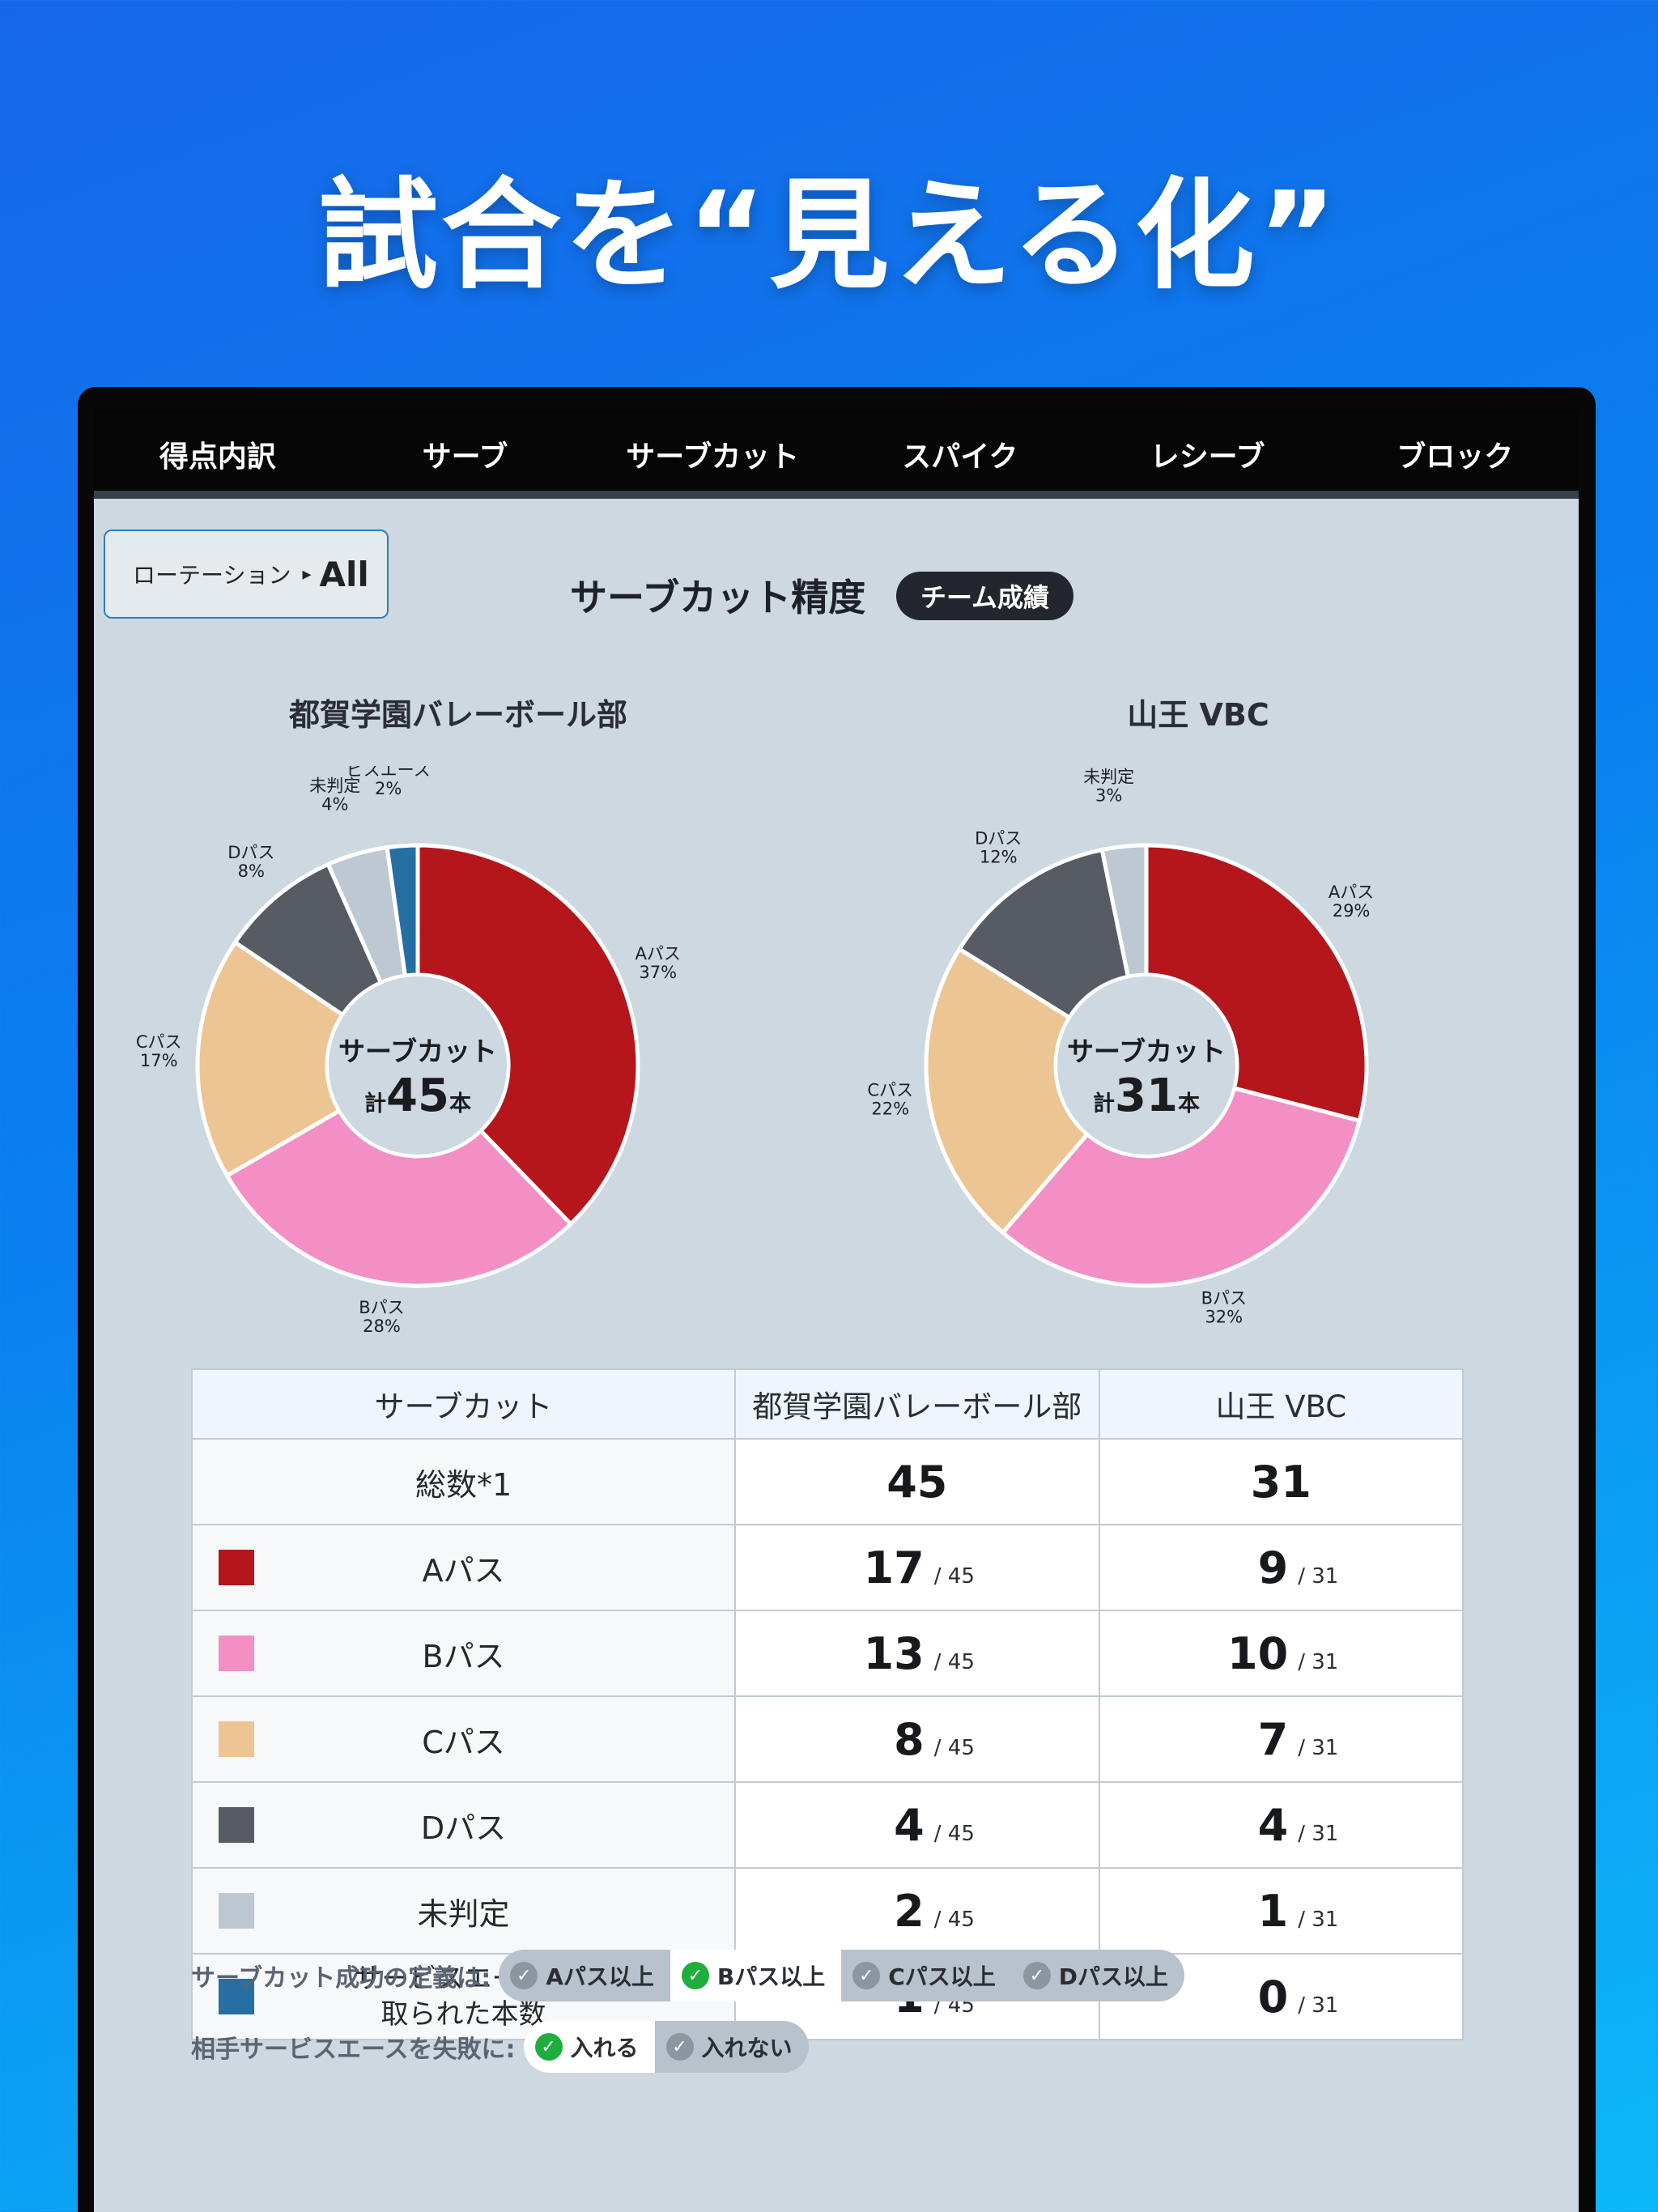 This screenshot has height=2212, width=1658. What do you see at coordinates (718, 598) in the screenshot?
I see `chart-title: サーブカット精度` at bounding box center [718, 598].